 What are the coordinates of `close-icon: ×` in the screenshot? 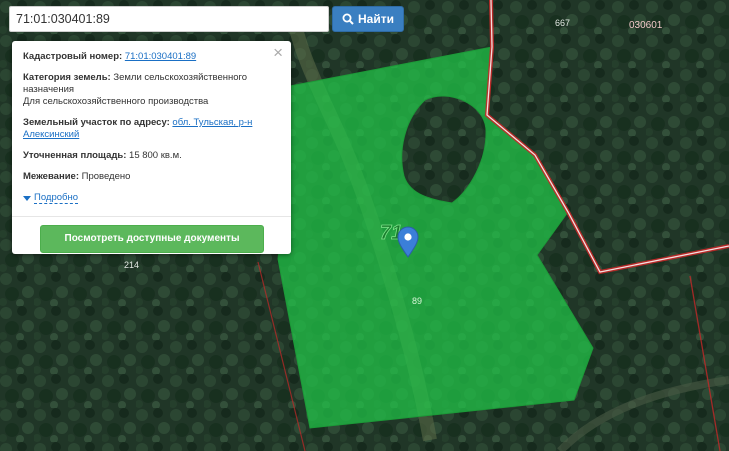 It's located at (278, 52).